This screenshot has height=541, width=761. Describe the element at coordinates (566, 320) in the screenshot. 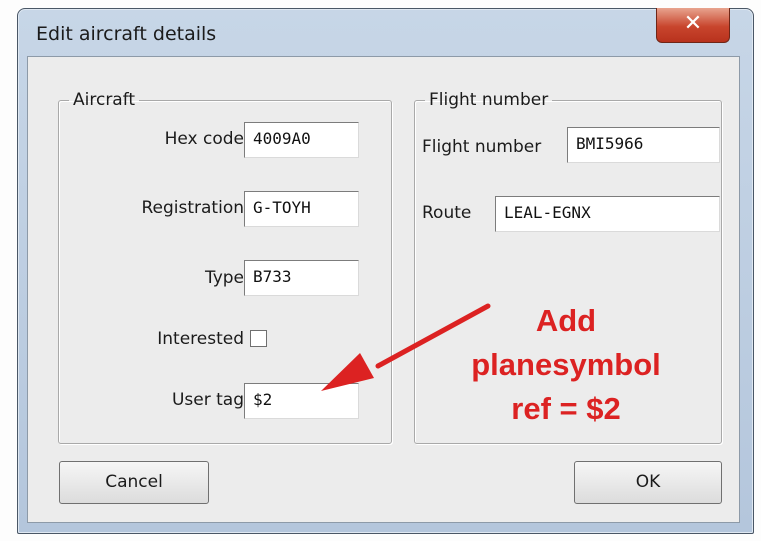

I see `annotation-line-1: Add` at that location.